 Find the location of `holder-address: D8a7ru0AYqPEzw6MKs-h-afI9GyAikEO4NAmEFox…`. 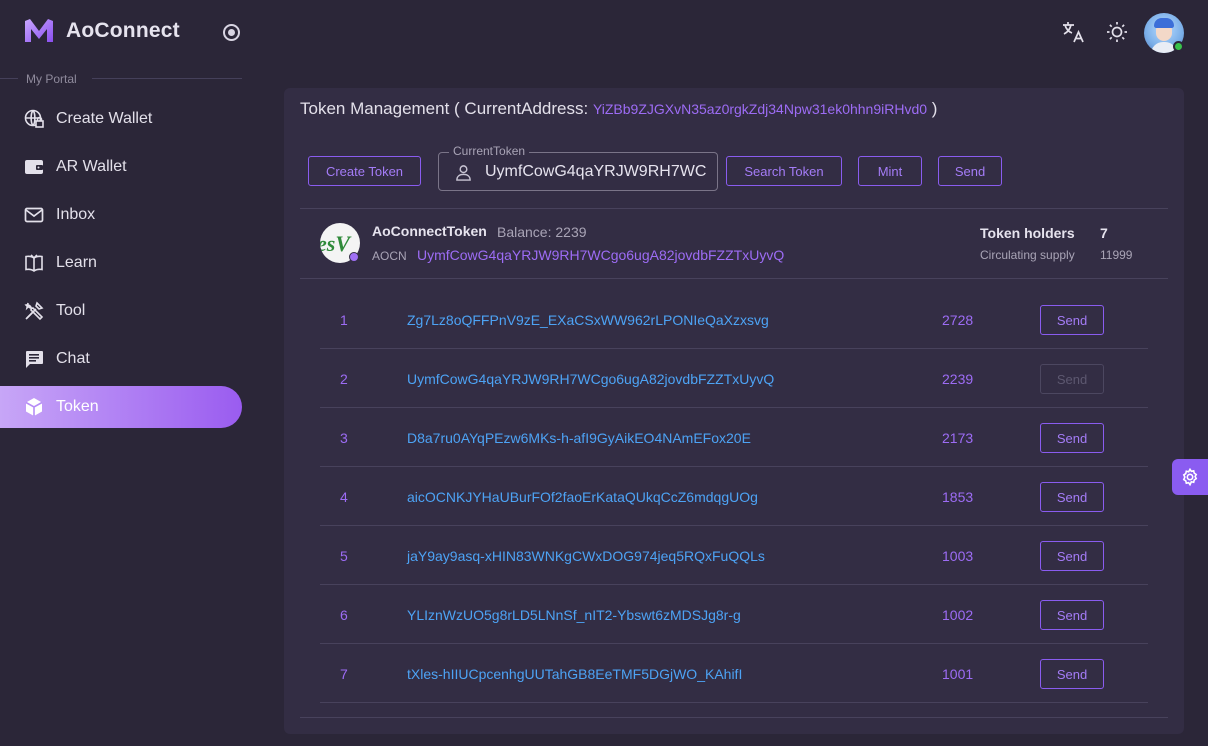

holder-address: D8a7ru0AYqPEzw6MKs-h-afI9GyAikEO4NAmEFox… is located at coordinates (579, 438).